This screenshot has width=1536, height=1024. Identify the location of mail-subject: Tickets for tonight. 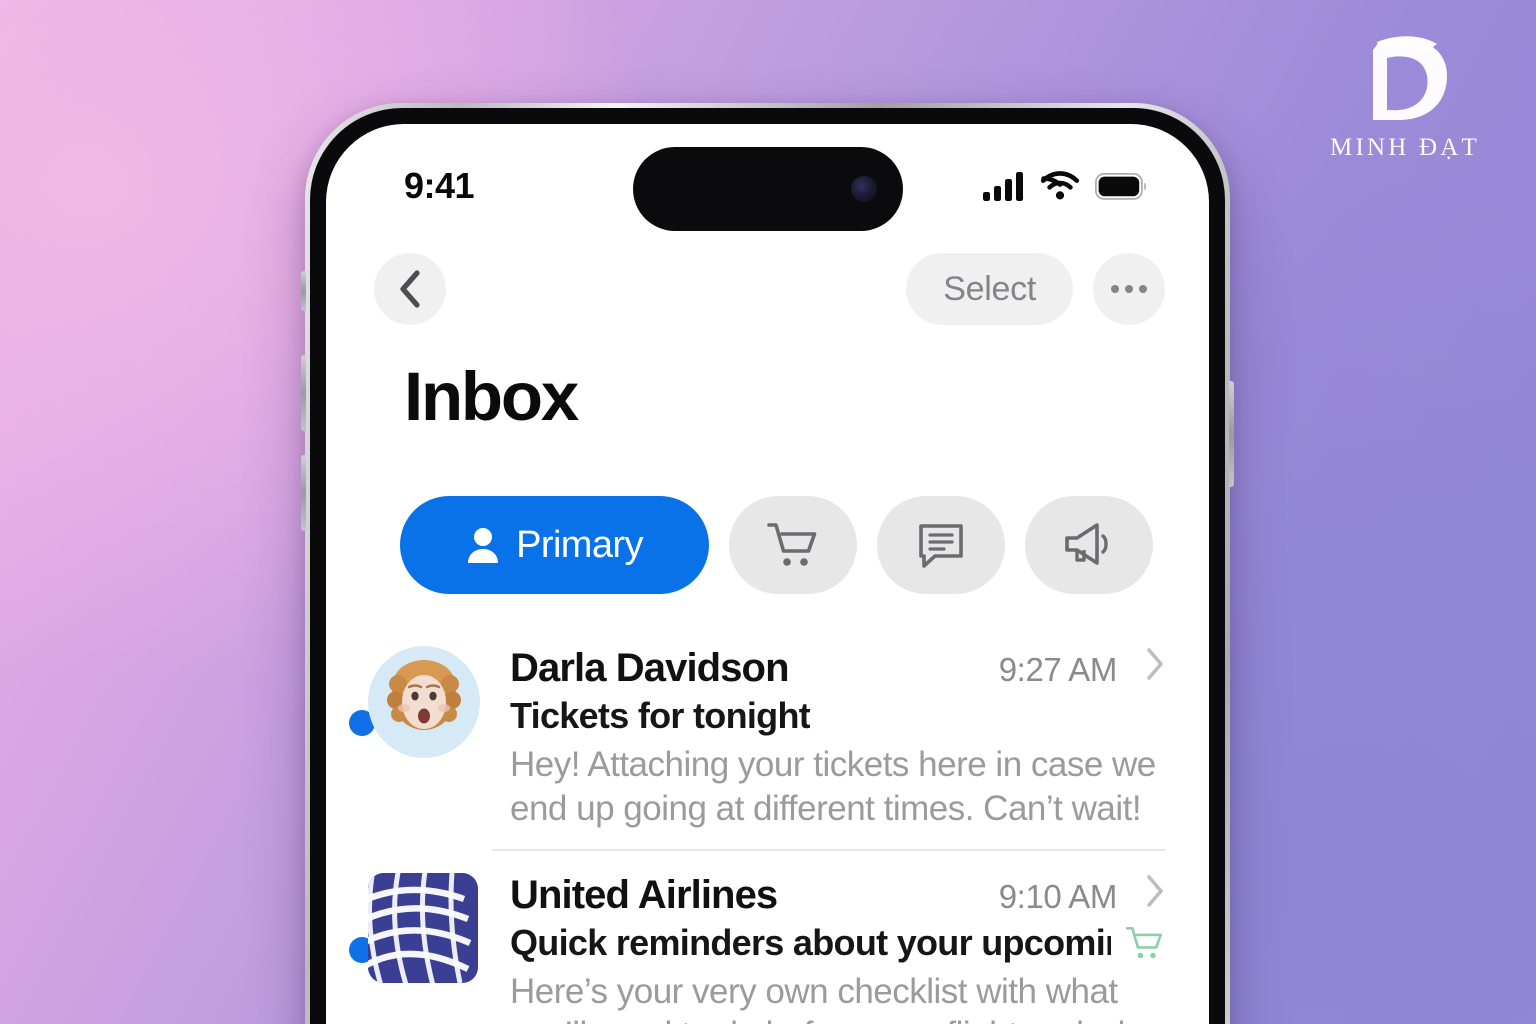
(660, 715).